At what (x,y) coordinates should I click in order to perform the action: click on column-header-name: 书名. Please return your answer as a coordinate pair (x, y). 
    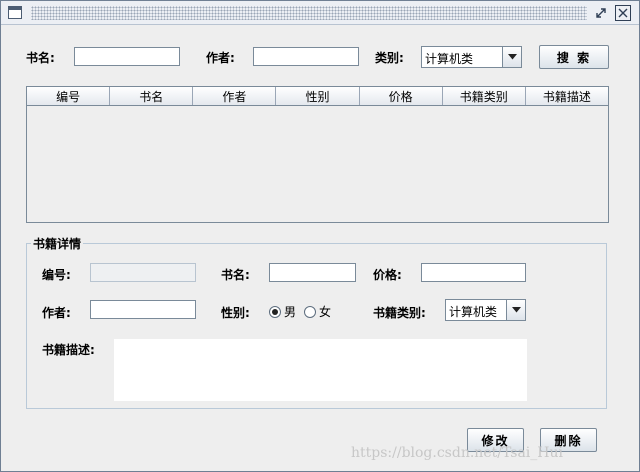
    Looking at the image, I should click on (152, 96).